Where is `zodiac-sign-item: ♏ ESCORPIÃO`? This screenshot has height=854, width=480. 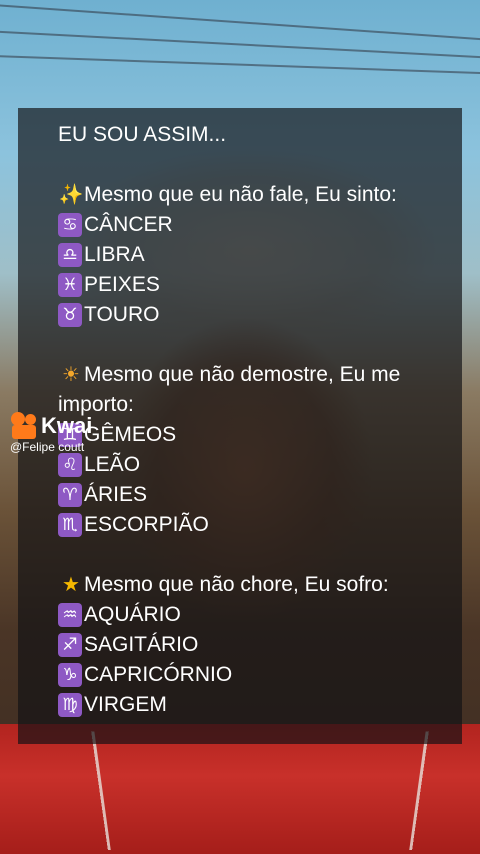 zodiac-sign-item: ♏ ESCORPIÃO is located at coordinates (240, 525).